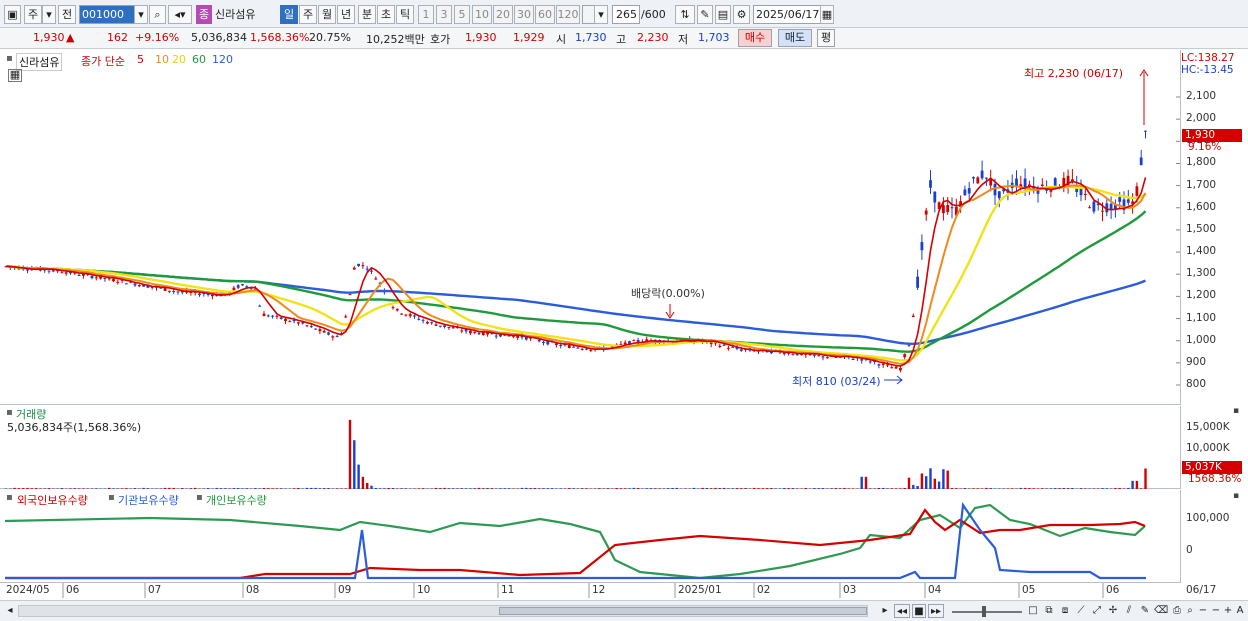 This screenshot has width=1248, height=621. What do you see at coordinates (443, 611) in the screenshot?
I see `scrollbar-track` at bounding box center [443, 611].